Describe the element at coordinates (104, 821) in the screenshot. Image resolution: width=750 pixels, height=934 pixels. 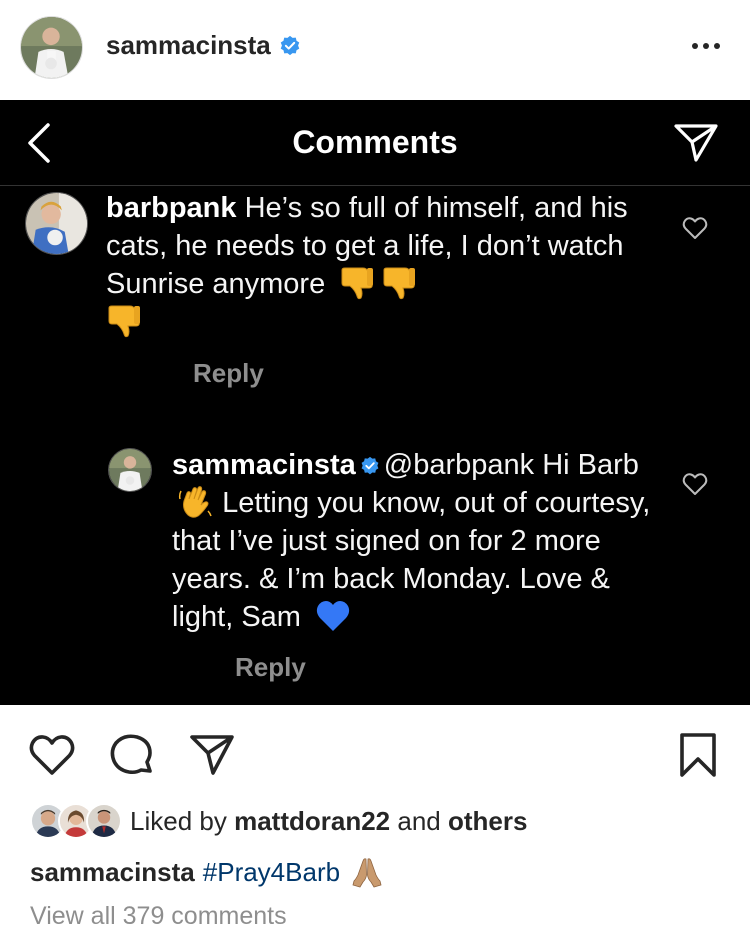
I see `liker-avatar` at that location.